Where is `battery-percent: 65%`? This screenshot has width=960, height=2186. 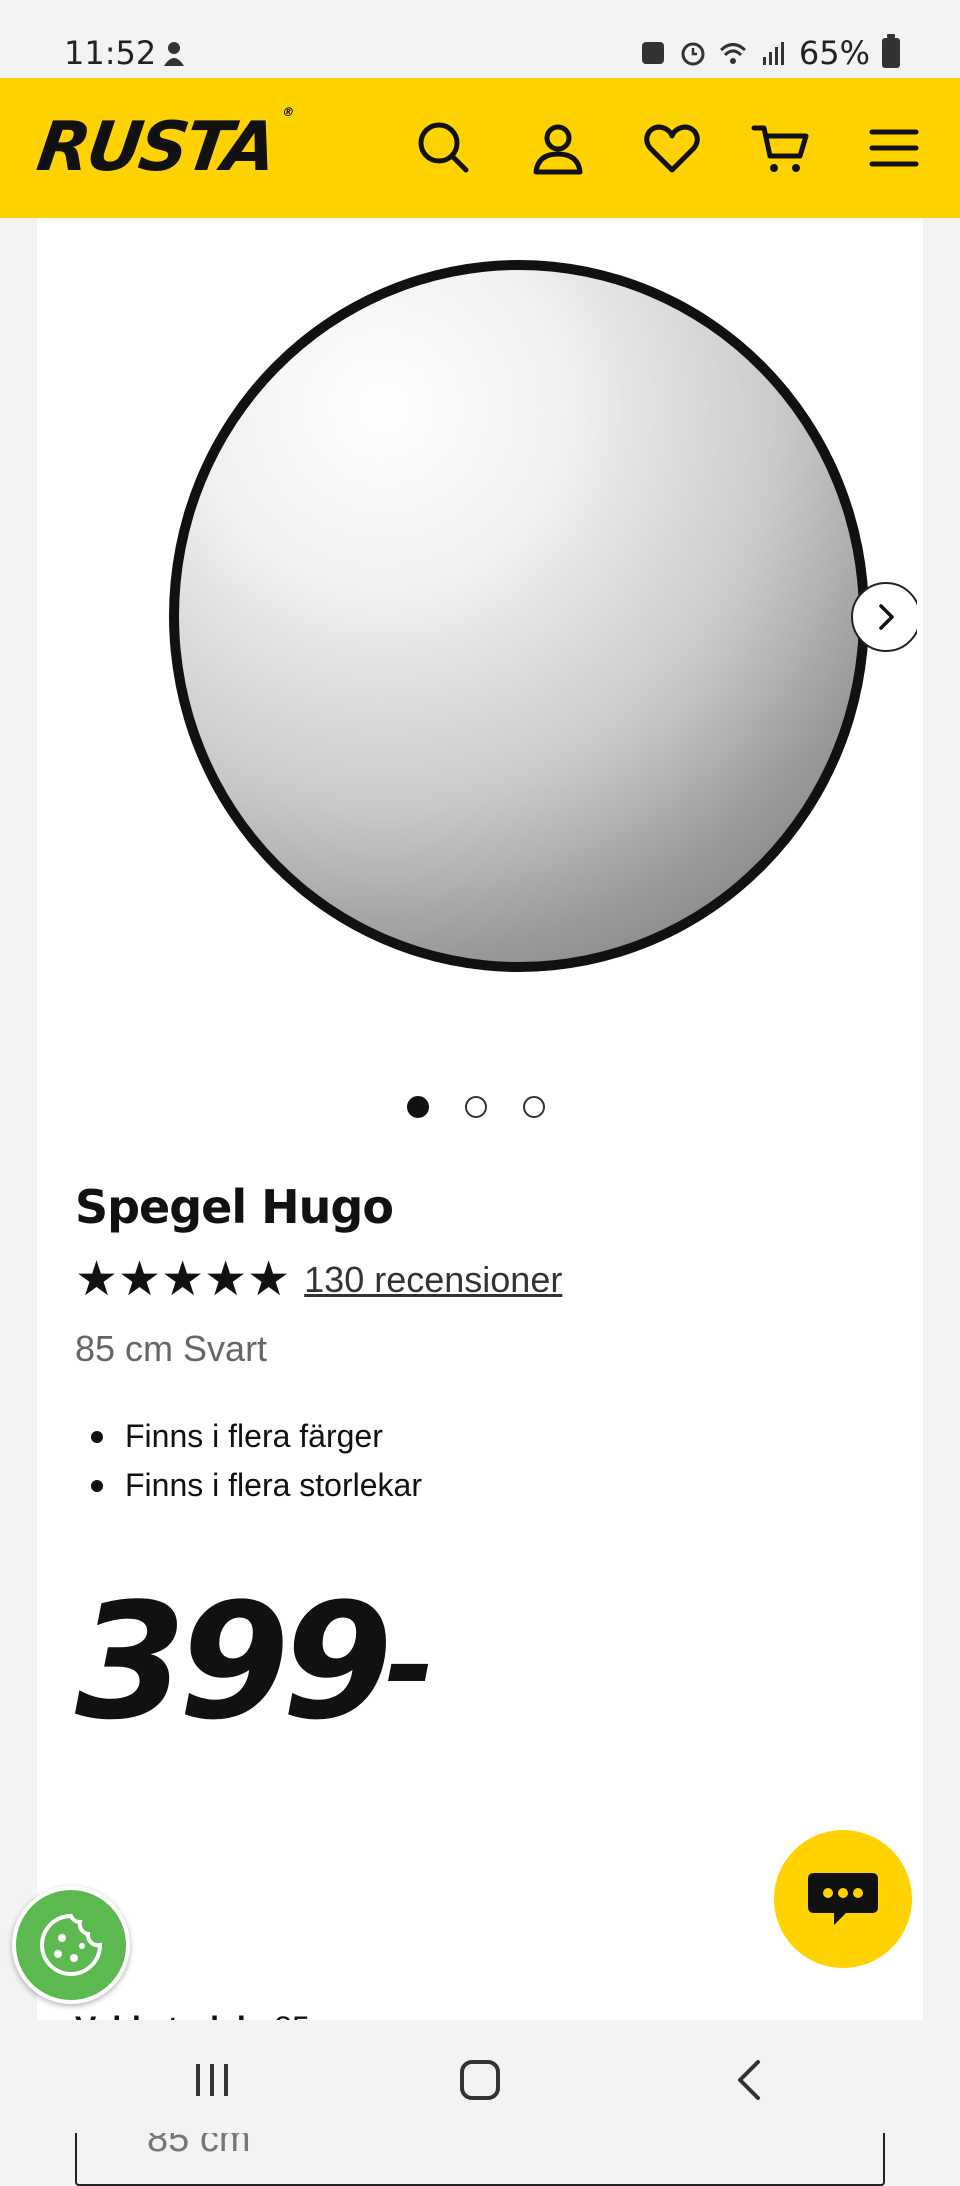 battery-percent: 65% is located at coordinates (834, 53).